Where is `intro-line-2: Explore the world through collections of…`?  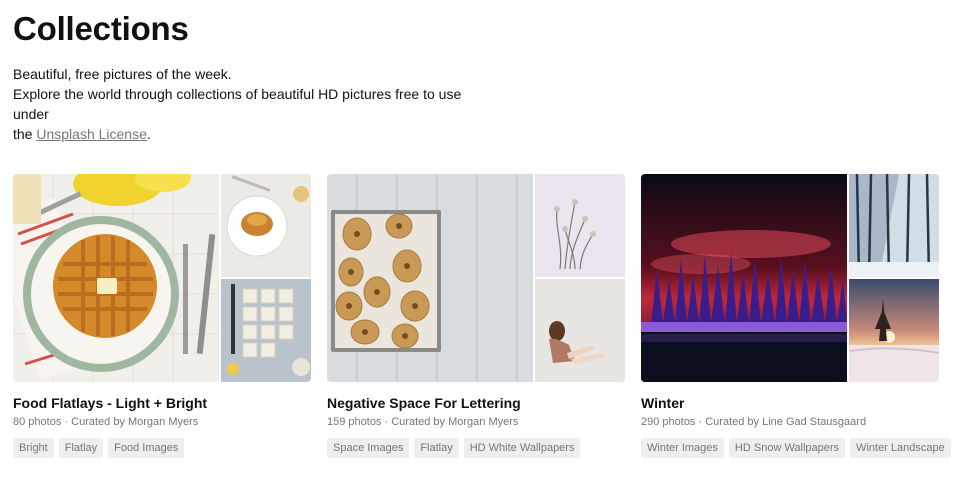
intro-line-2: Explore the world through collections of… is located at coordinates (237, 104).